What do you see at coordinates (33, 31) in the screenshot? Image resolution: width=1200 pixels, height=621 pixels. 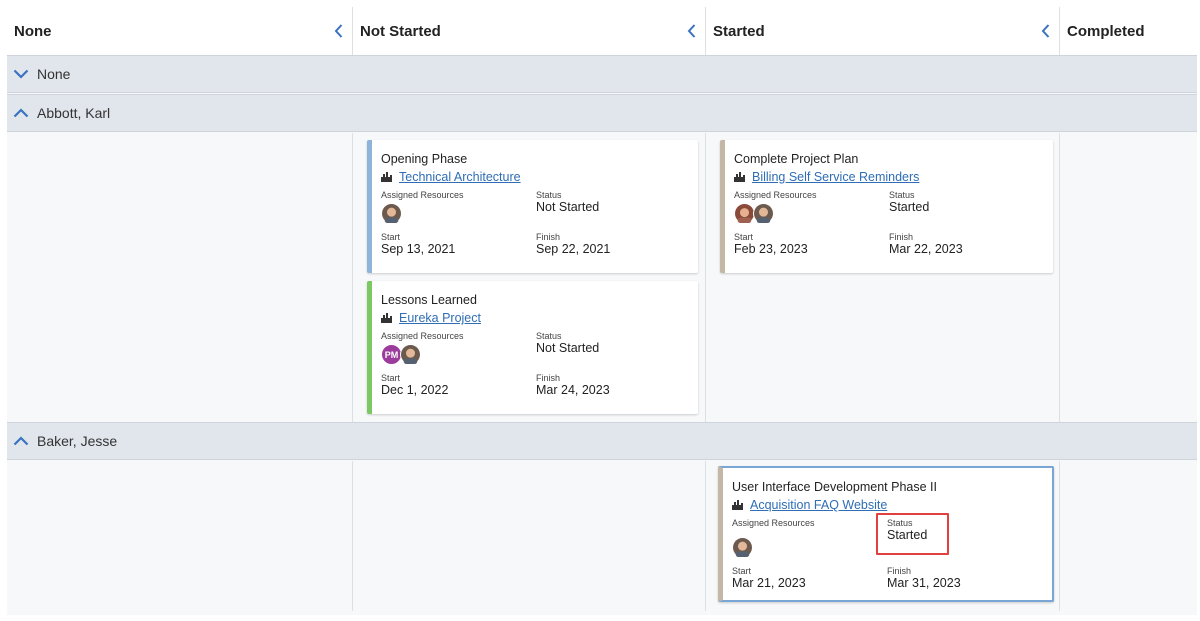 I see `column-title: None` at bounding box center [33, 31].